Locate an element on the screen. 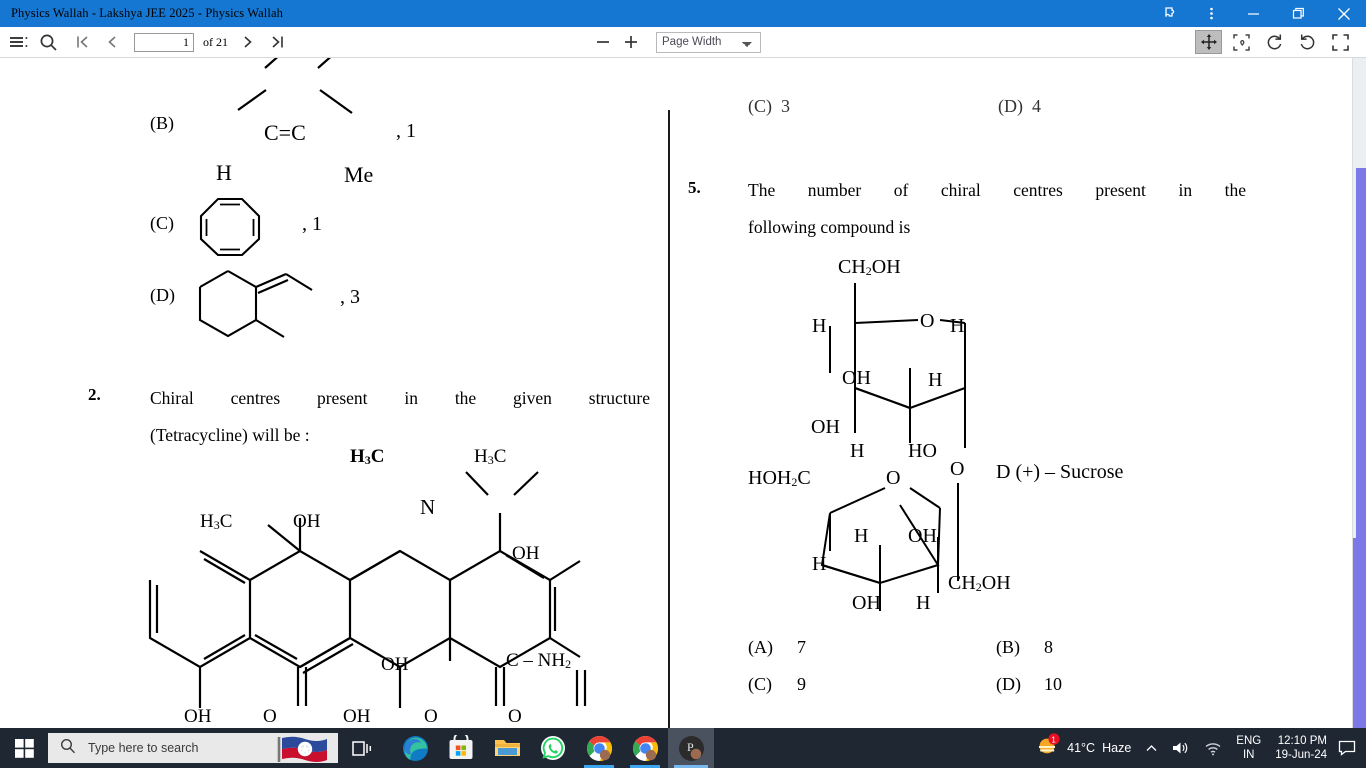 The width and height of the screenshot is (1366, 768). tetracycline-oh-bottom-center-label: OH is located at coordinates (357, 716).